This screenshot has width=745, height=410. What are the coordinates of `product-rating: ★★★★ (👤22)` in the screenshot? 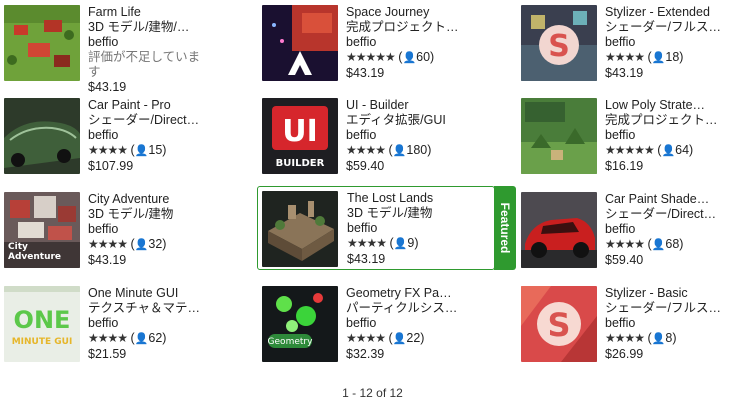 It's located at (385, 338).